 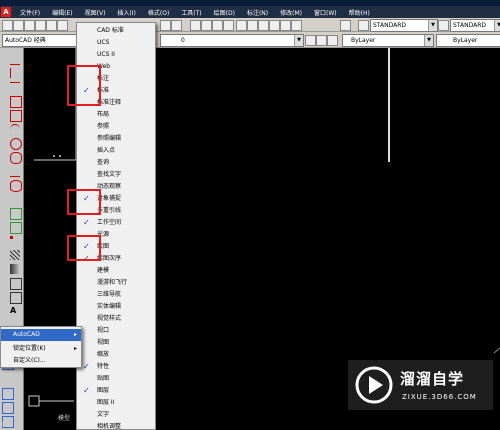 I want to click on plot-icon, so click(x=40, y=25).